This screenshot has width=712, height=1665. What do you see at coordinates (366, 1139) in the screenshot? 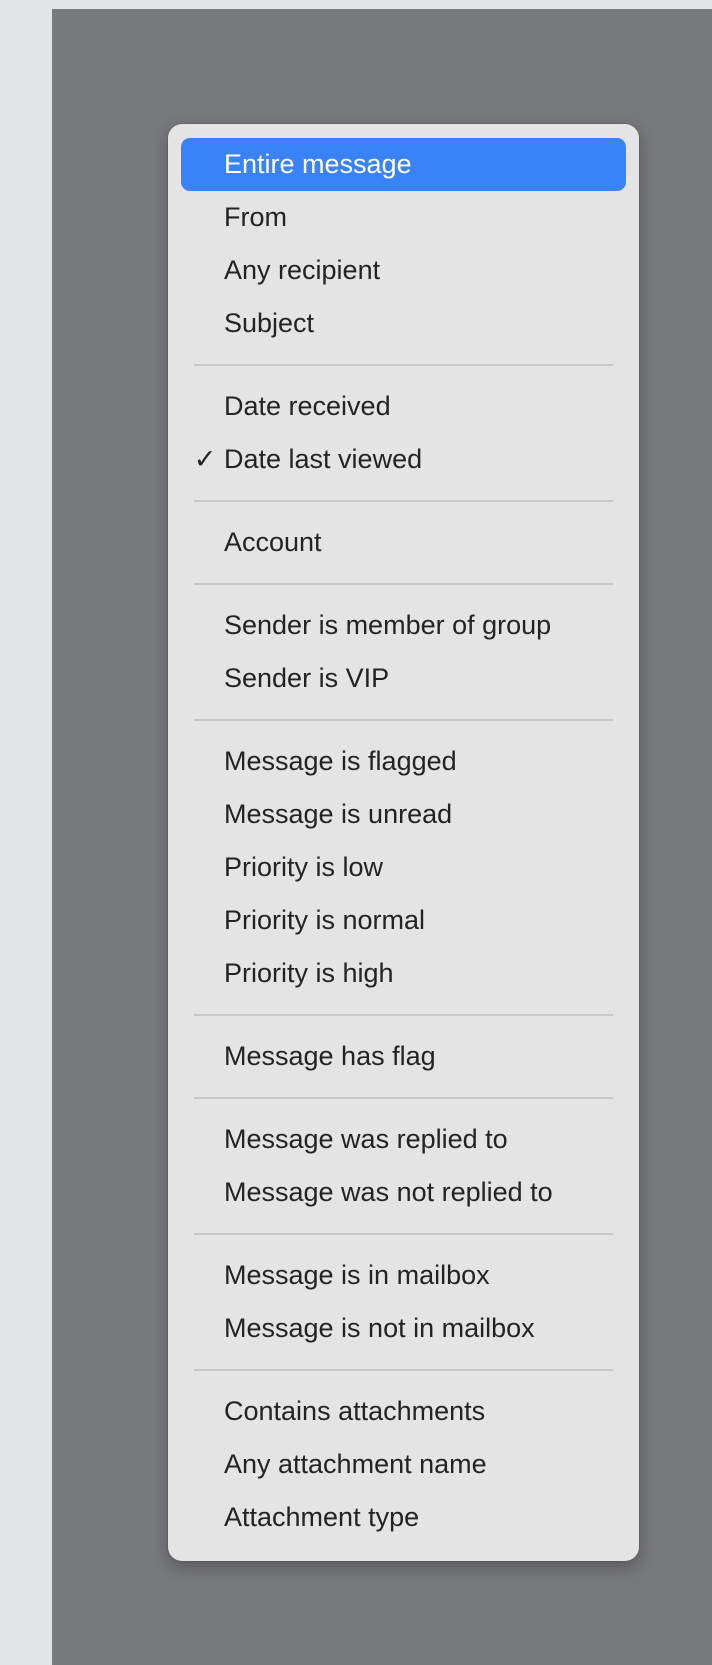
I see `menu-item-label: Message was replied to` at bounding box center [366, 1139].